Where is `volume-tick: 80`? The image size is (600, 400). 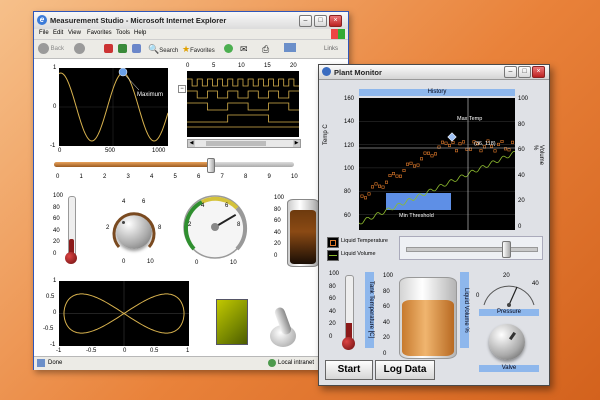
volume-tick: 80 is located at coordinates (521, 124).